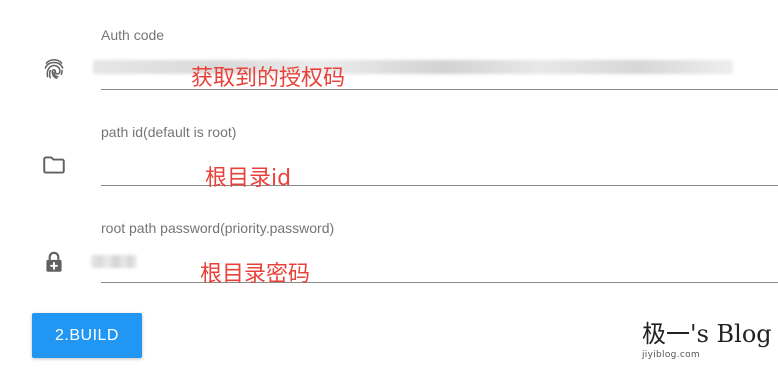 This screenshot has width=778, height=375. Describe the element at coordinates (671, 355) in the screenshot. I see `watermark-url: jiyiblog.com` at that location.